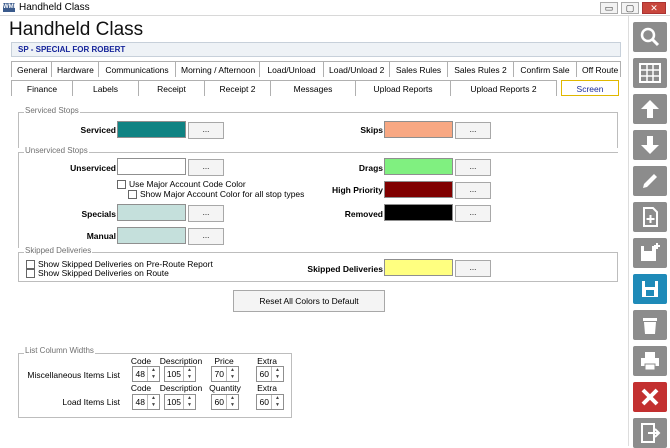 This screenshot has width=670, height=448. I want to click on tab-load-unload: Load/Unload, so click(292, 69).